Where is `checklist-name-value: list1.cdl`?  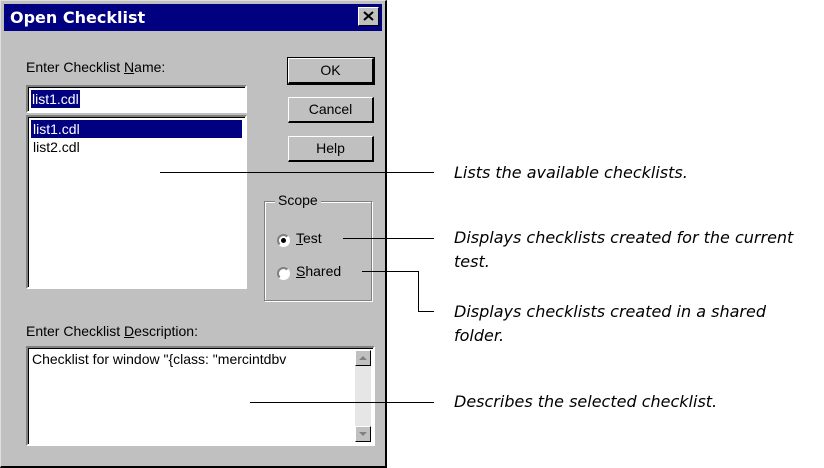 checklist-name-value: list1.cdl is located at coordinates (55, 99).